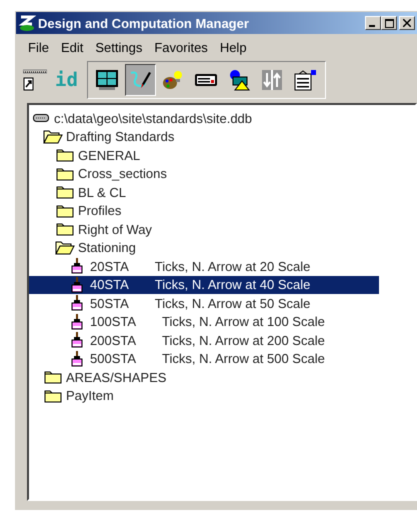 The width and height of the screenshot is (417, 517). What do you see at coordinates (198, 211) in the screenshot?
I see `tree-node: Profiles` at bounding box center [198, 211].